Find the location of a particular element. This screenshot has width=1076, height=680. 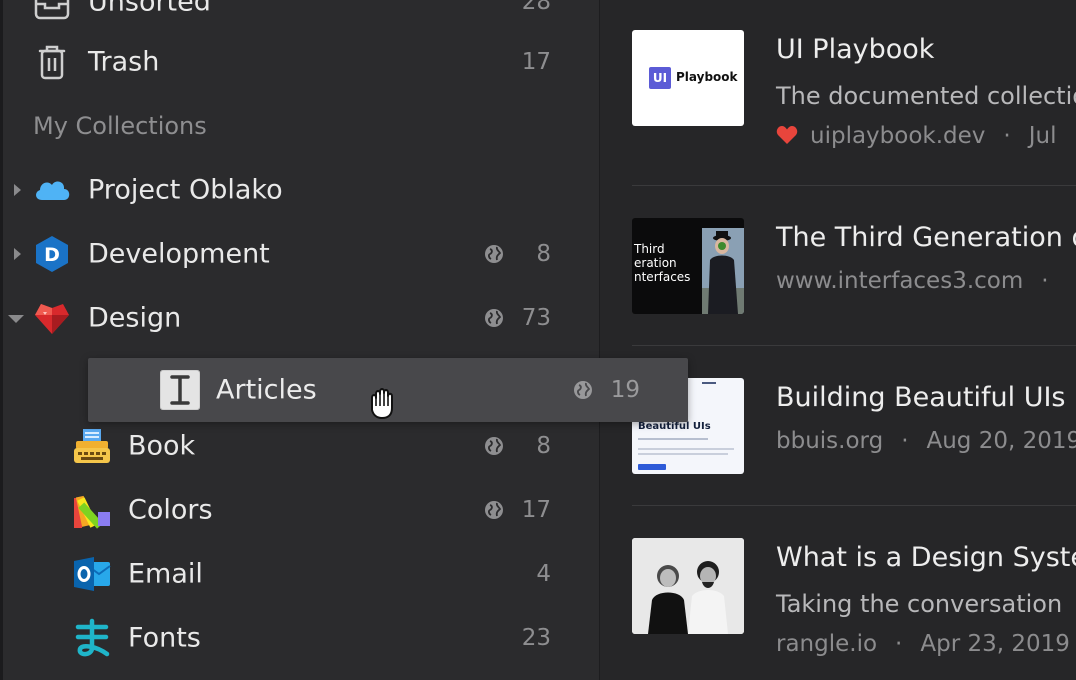

item-count: 73 is located at coordinates (536, 318).